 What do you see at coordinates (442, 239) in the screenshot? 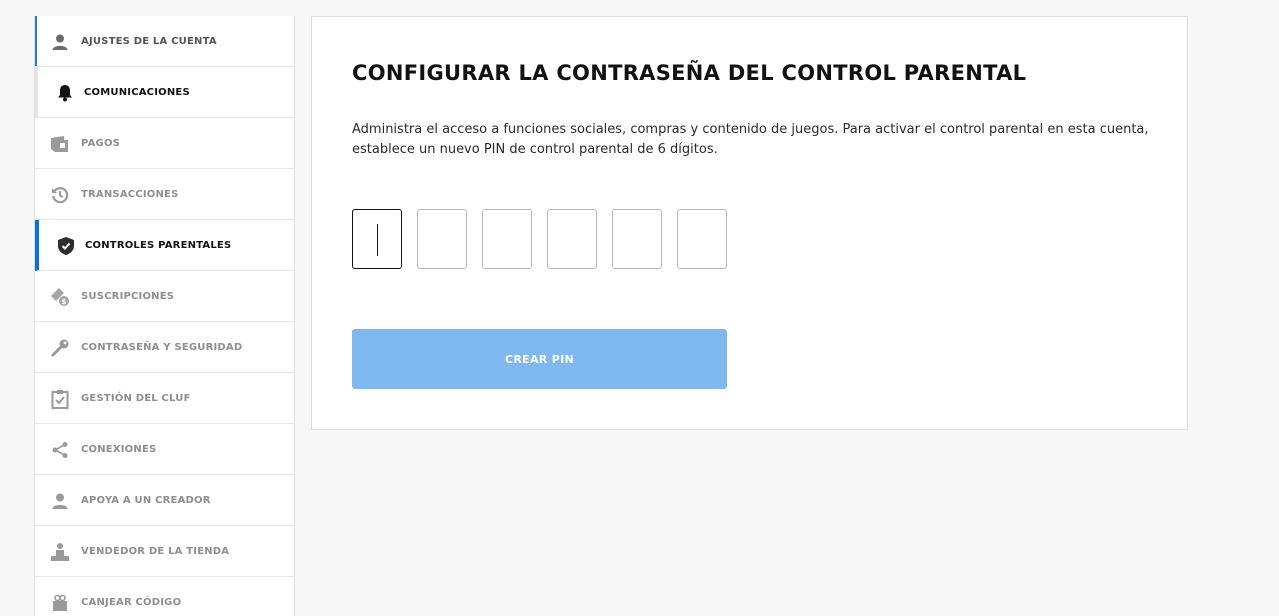
I see `pin-digit-2-input` at bounding box center [442, 239].